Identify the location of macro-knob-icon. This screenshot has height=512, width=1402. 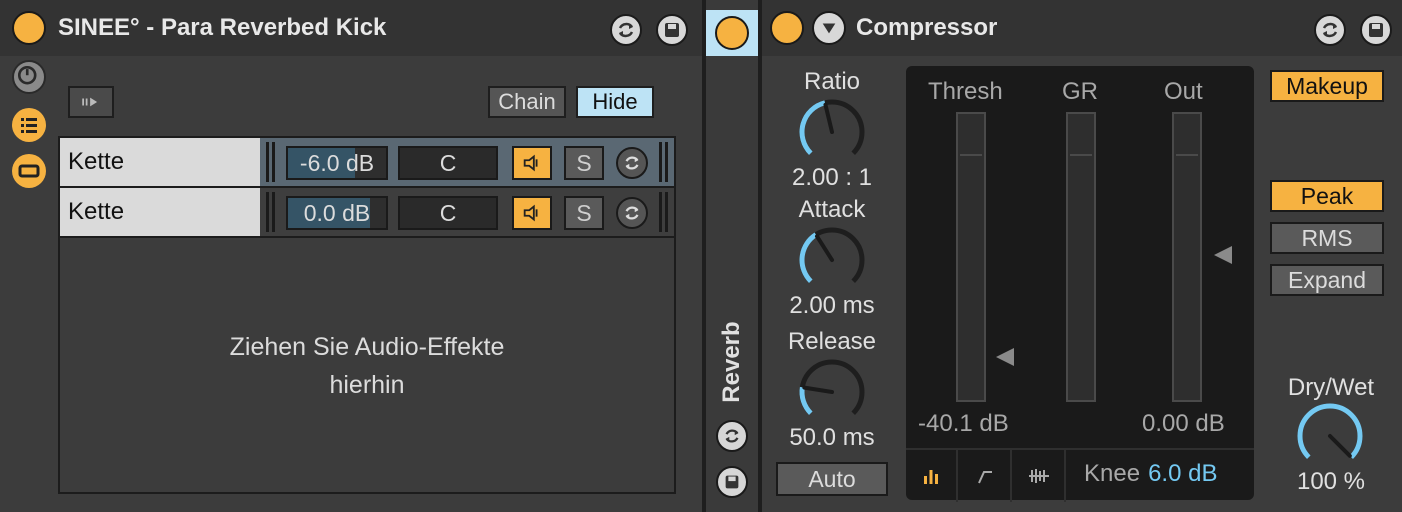
(27, 75).